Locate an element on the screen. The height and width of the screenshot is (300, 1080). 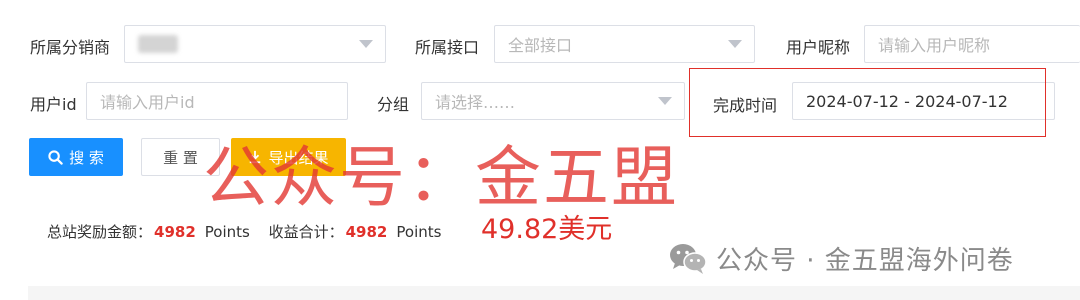
group-label: 分组 is located at coordinates (393, 104).